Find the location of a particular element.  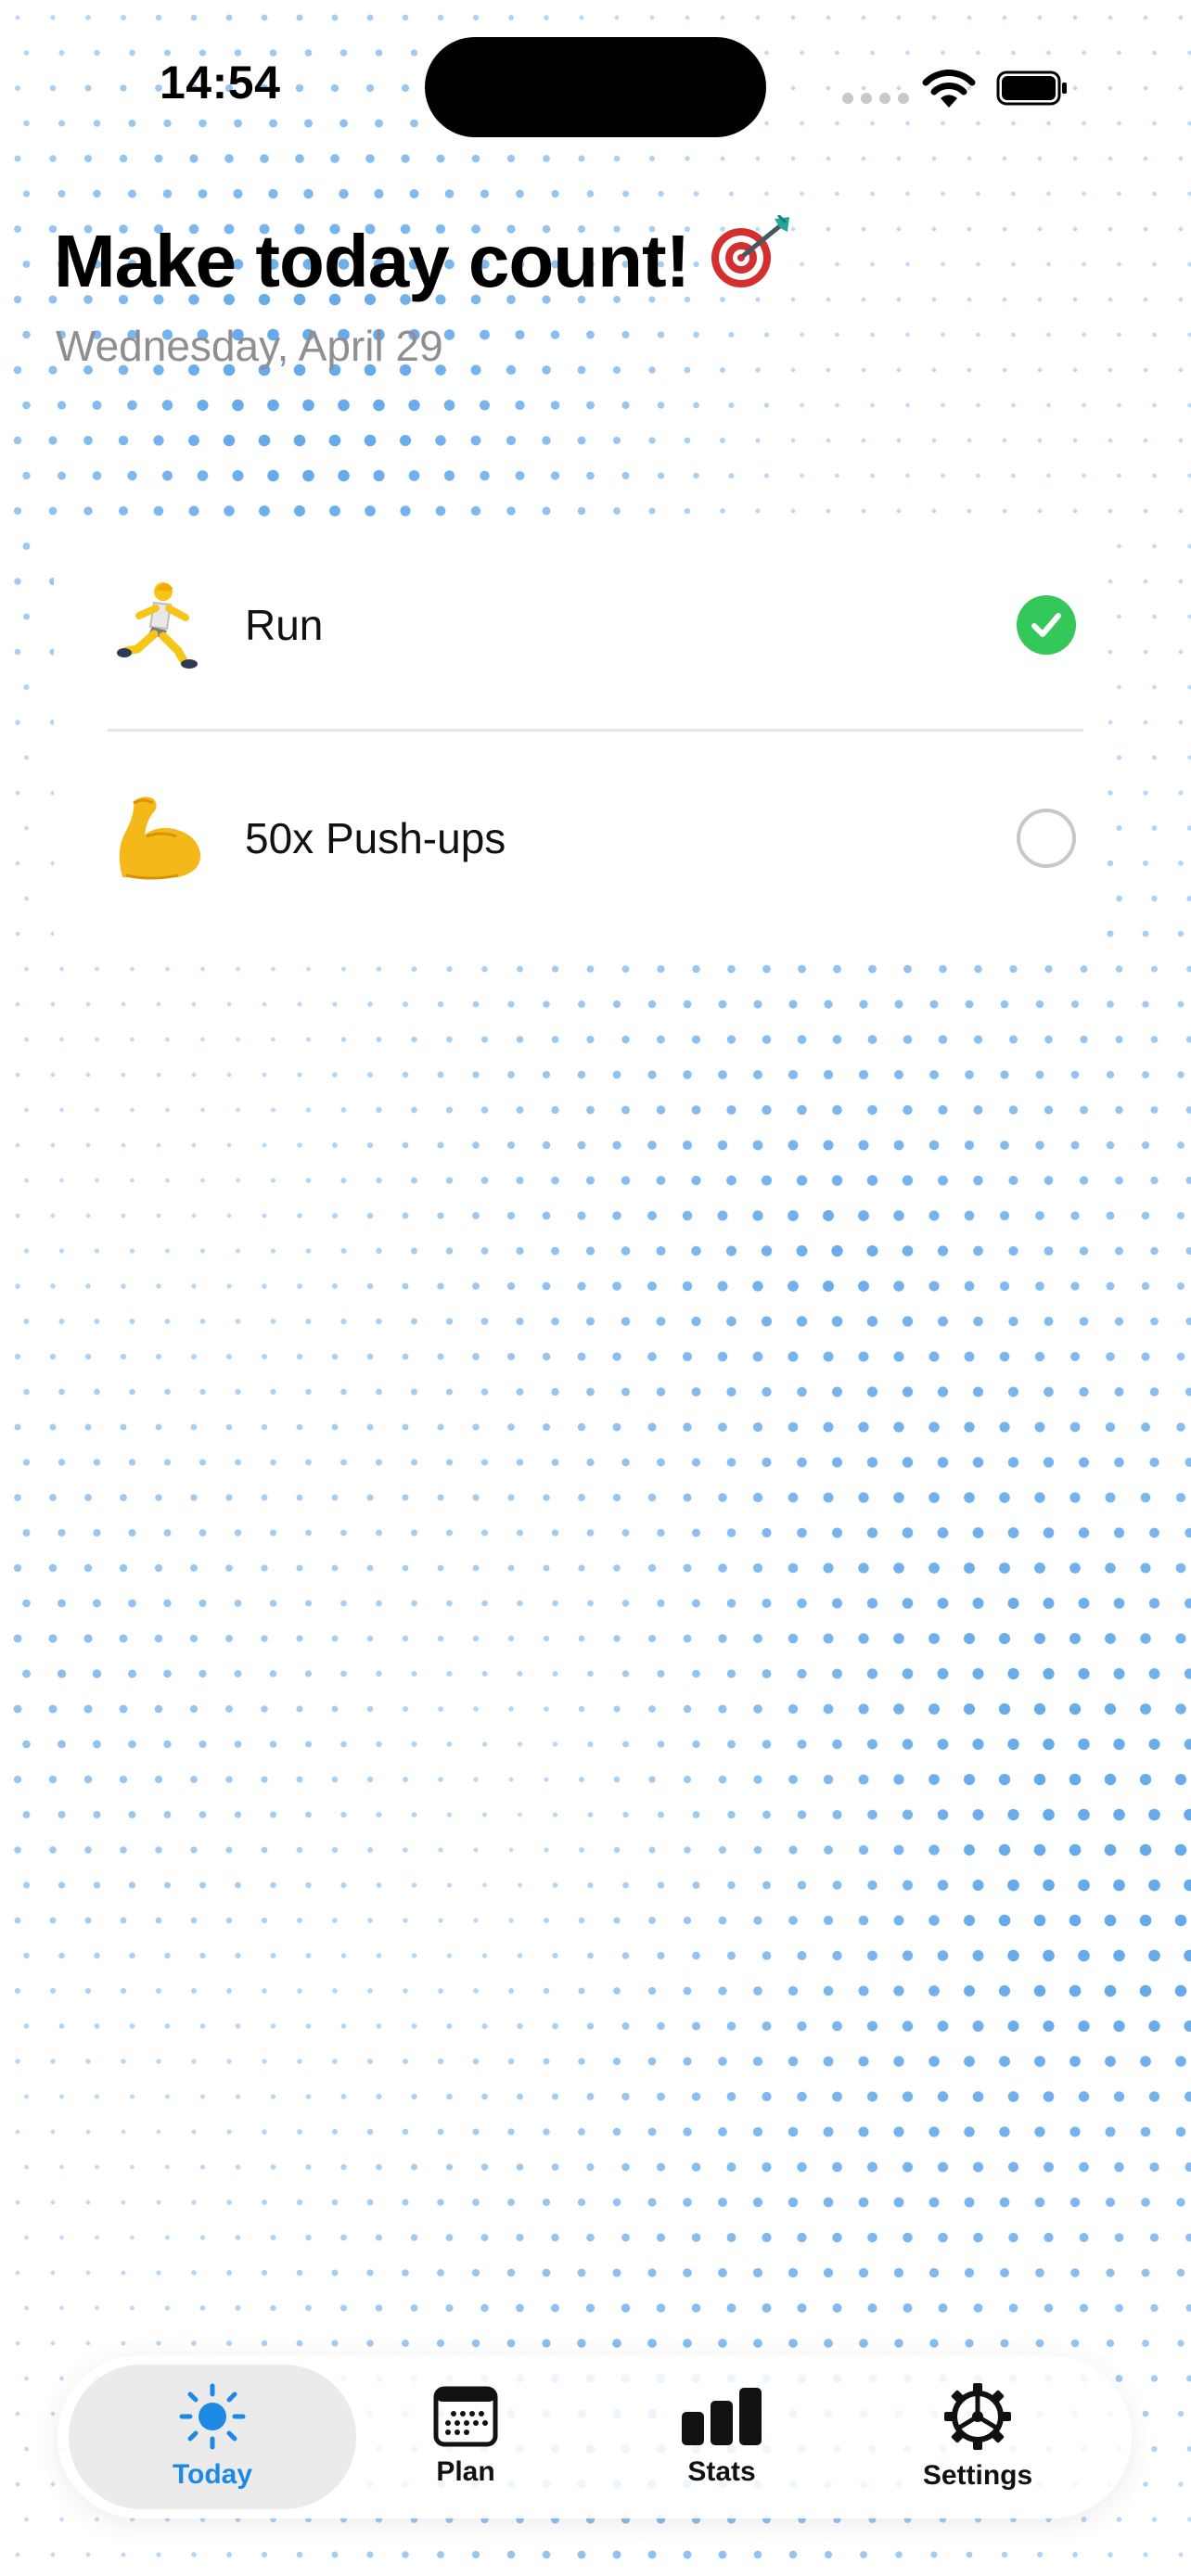

bar-chart-icon is located at coordinates (722, 2417).